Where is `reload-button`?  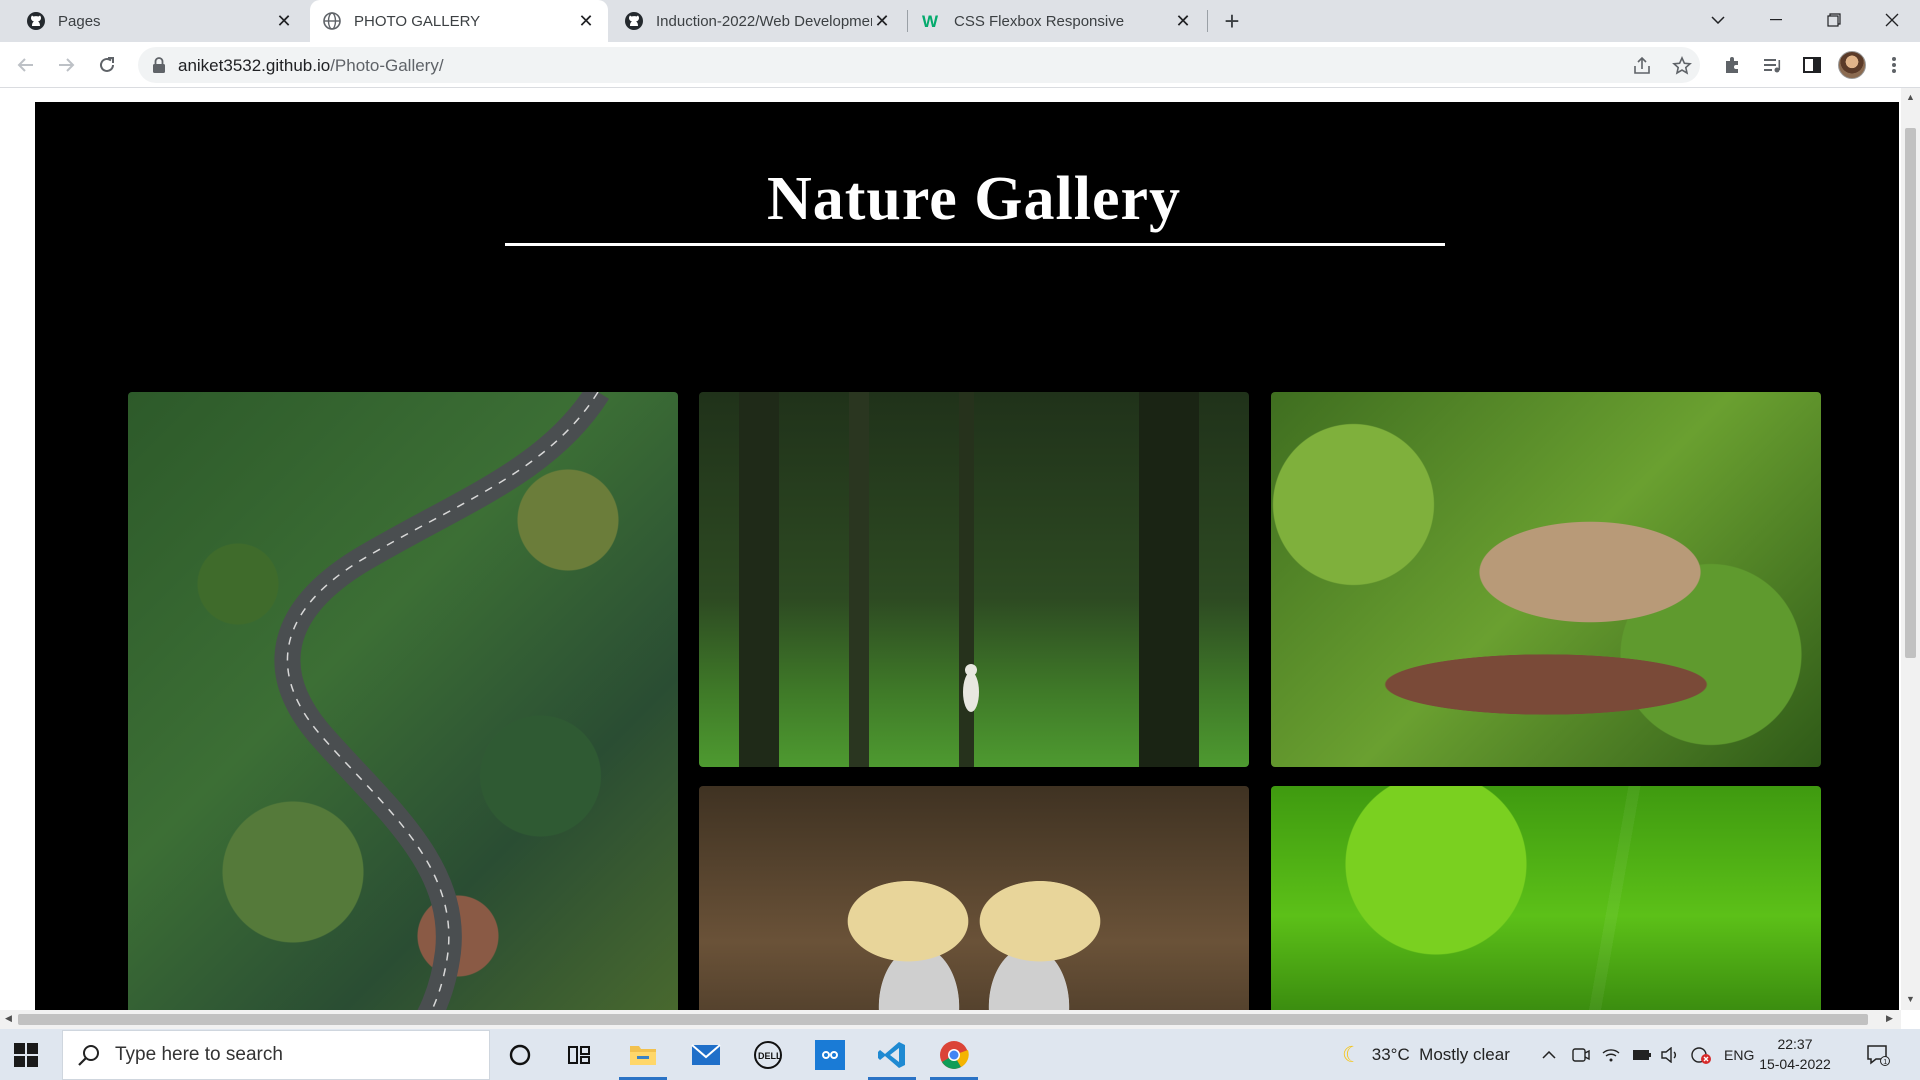
reload-button is located at coordinates (107, 65).